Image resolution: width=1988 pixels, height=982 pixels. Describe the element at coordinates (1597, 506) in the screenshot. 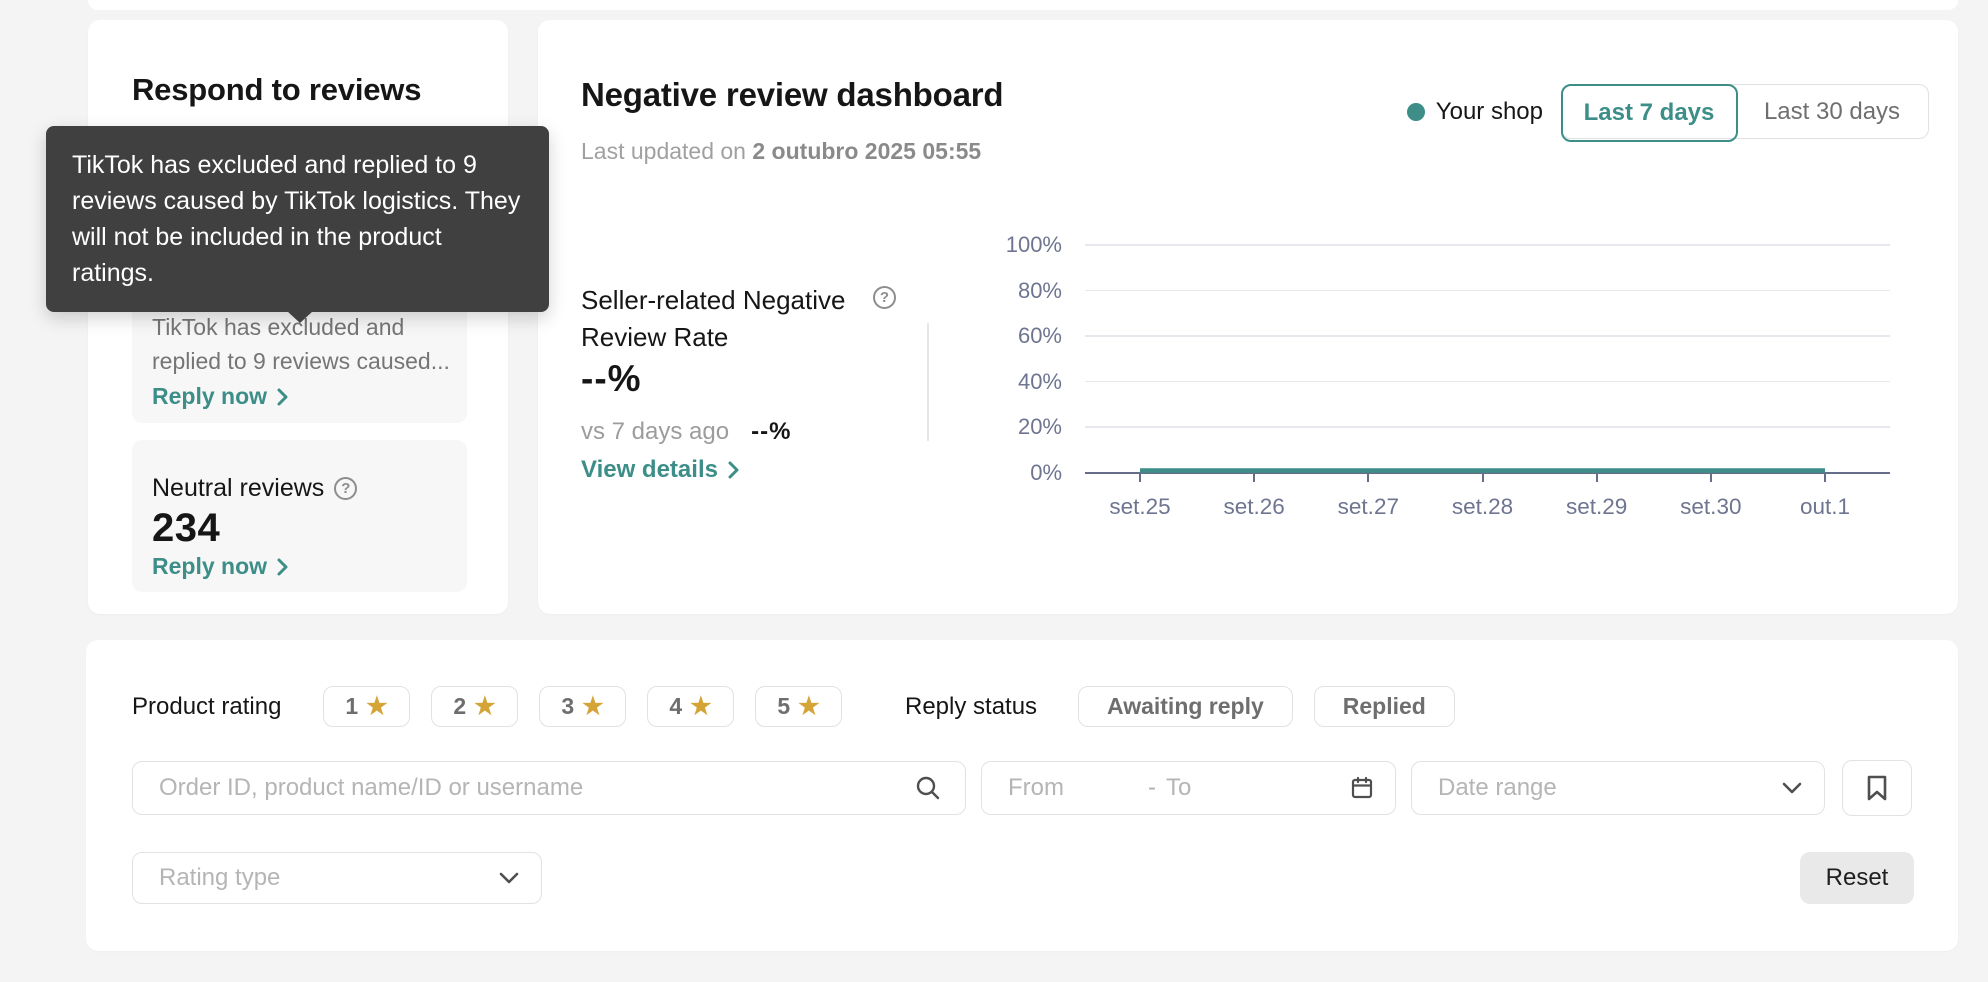

I see `x-axis-label: set.29` at that location.